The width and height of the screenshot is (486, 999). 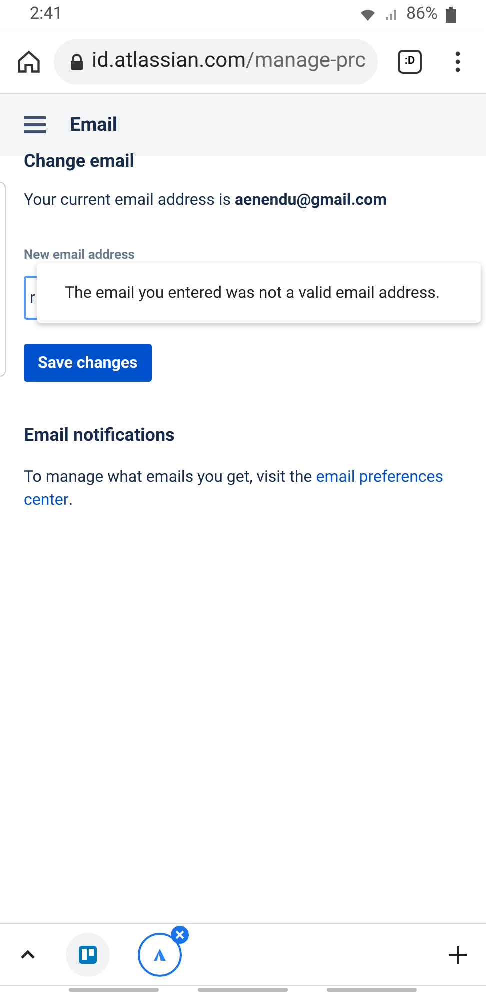 What do you see at coordinates (88, 363) in the screenshot?
I see `save-changes-button: Save changes` at bounding box center [88, 363].